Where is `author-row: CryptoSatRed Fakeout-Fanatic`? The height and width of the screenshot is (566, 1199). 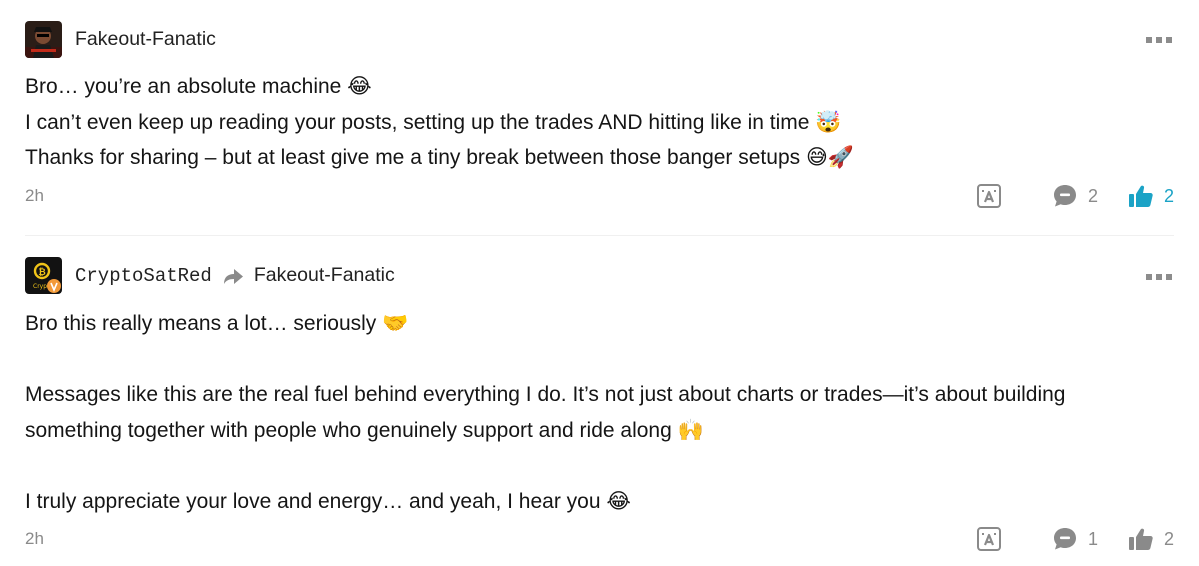 author-row: CryptoSatRed Fakeout-Fanatic is located at coordinates (235, 275).